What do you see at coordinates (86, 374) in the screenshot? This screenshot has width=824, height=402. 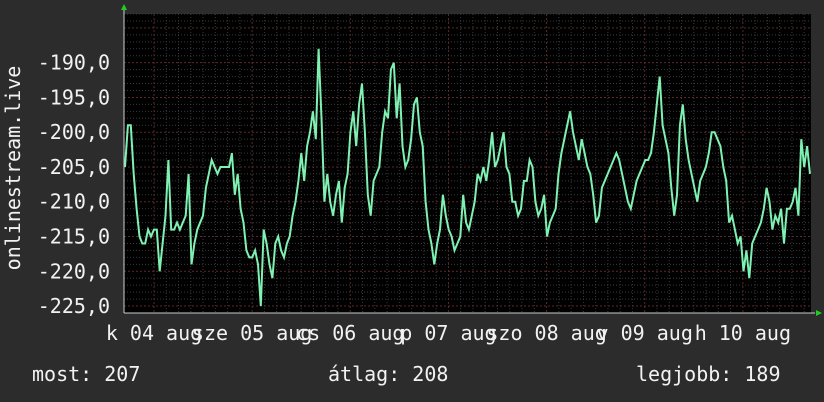 I see `stat-current: most: 207` at bounding box center [86, 374].